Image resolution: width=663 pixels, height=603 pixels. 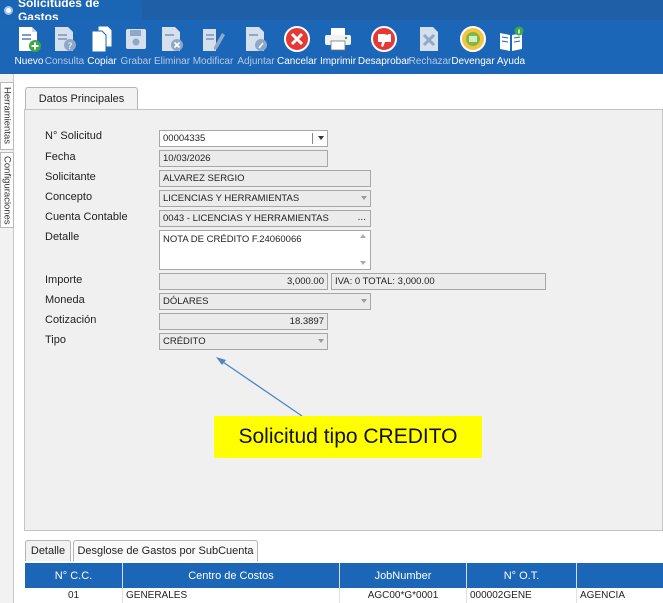 What do you see at coordinates (312, 138) in the screenshot?
I see `solicitud-divider` at bounding box center [312, 138].